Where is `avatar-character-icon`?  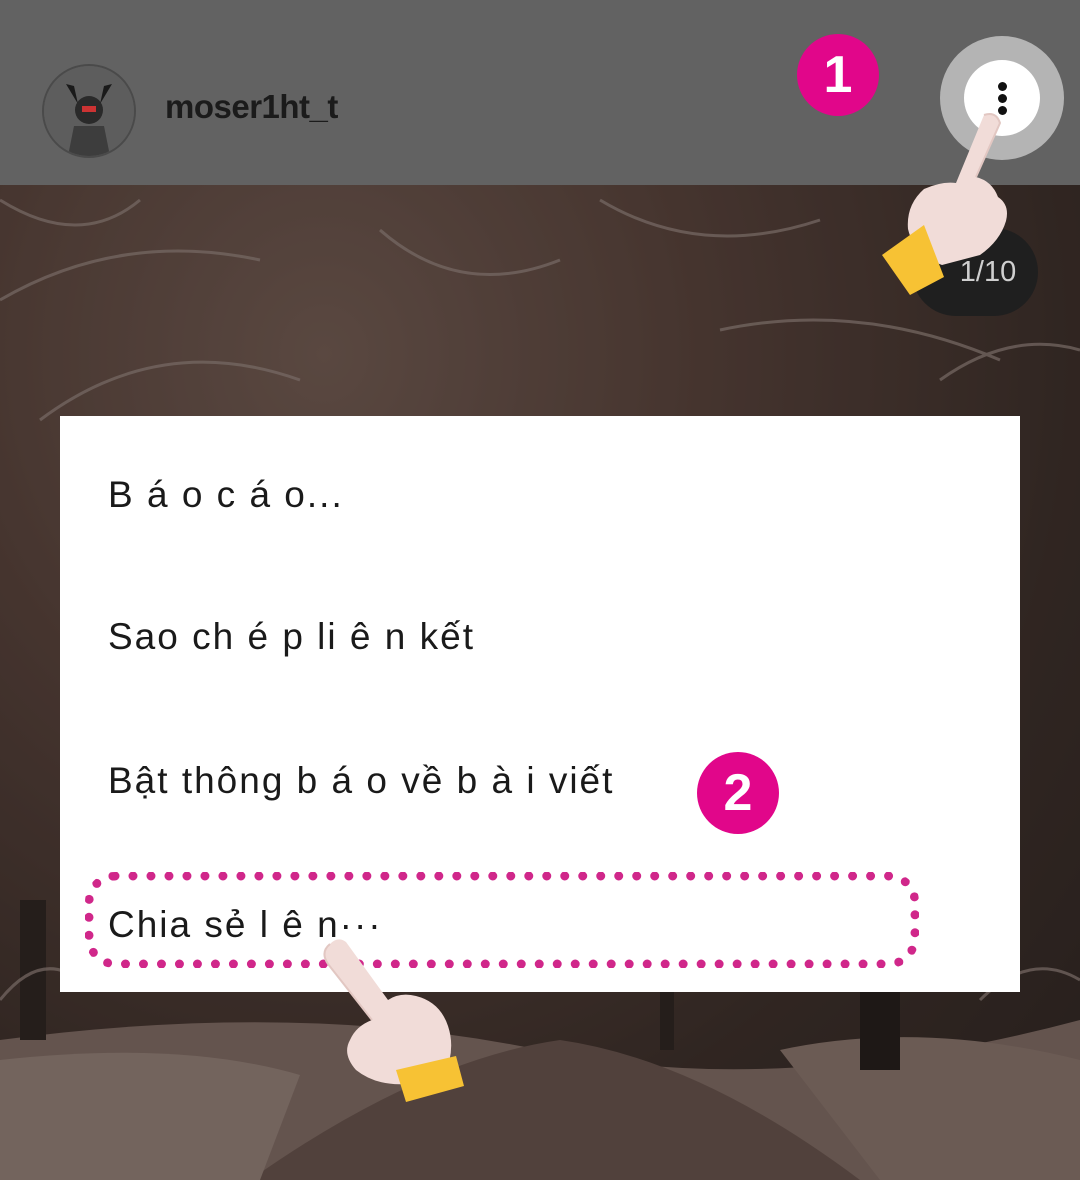
avatar-character-icon is located at coordinates (89, 111).